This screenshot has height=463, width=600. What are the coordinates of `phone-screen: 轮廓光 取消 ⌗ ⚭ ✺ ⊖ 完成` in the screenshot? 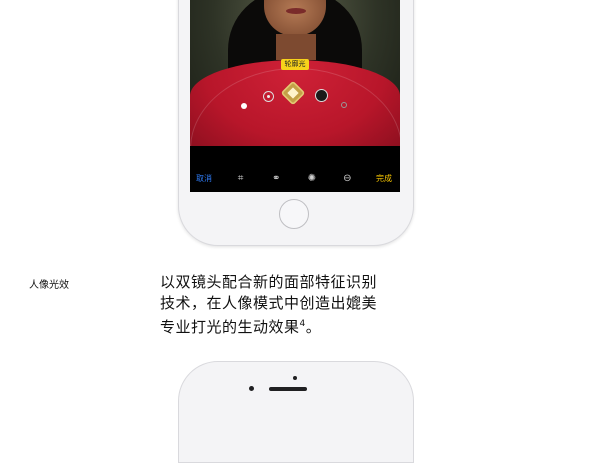 It's located at (295, 96).